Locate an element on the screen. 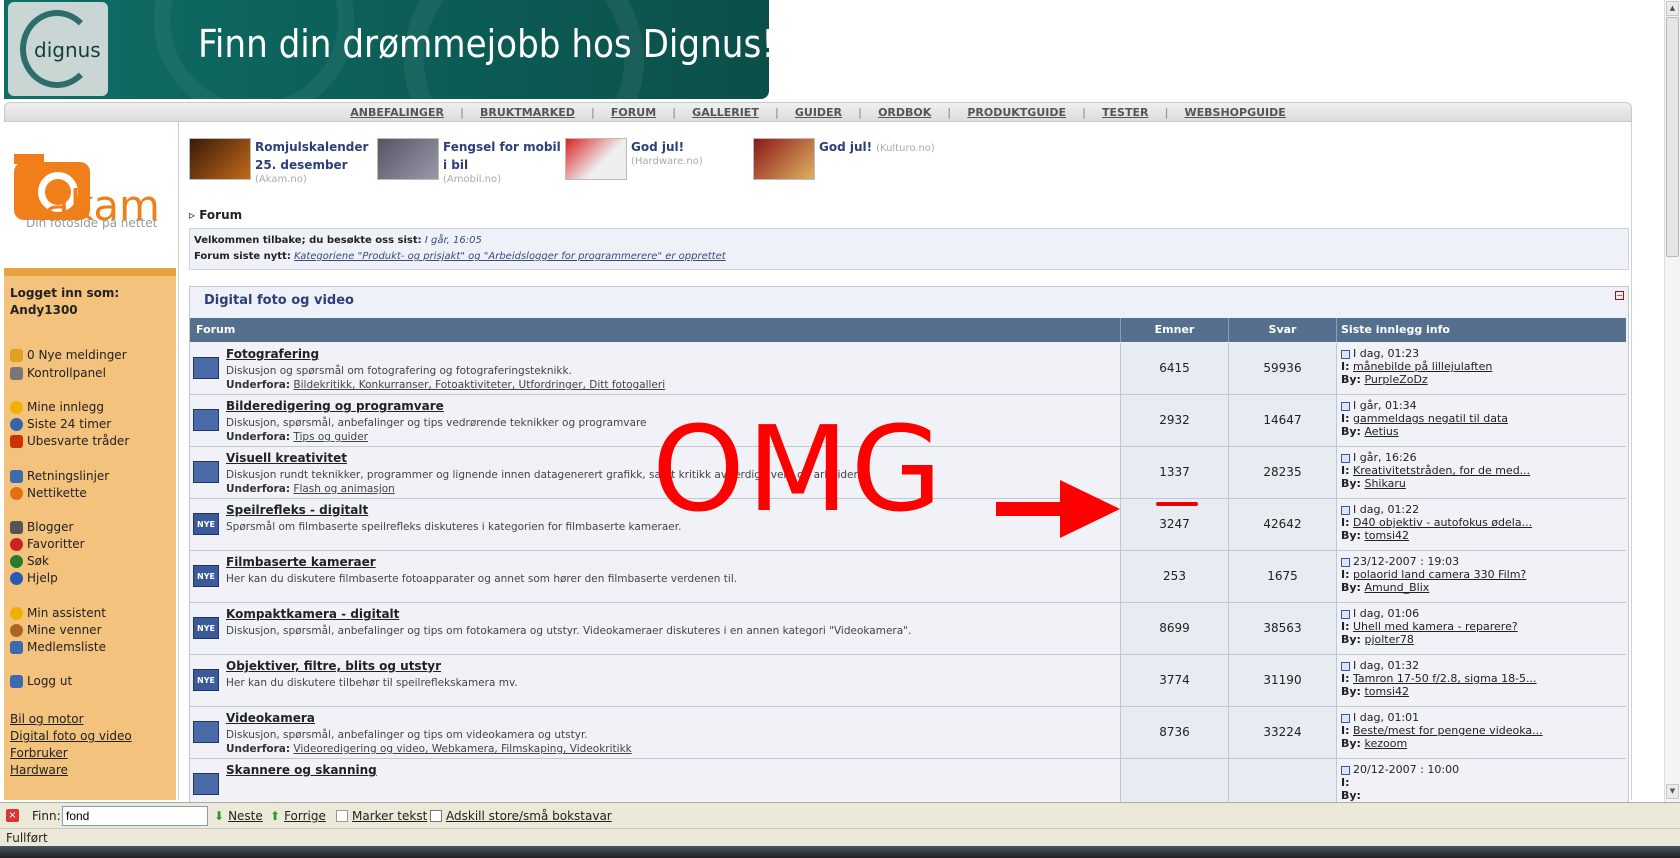 Image resolution: width=1680 pixels, height=858 pixels. subforums-label: Underfora: is located at coordinates (258, 749).